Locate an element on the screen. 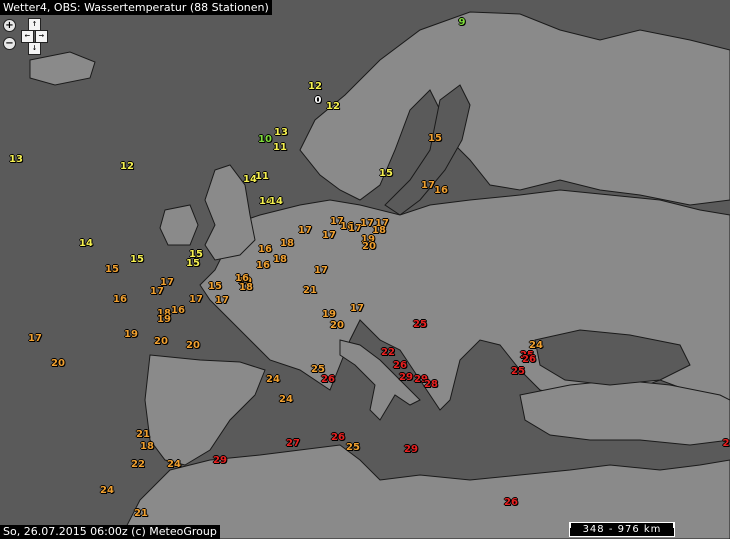  scale-tick-left is located at coordinates (570, 525).